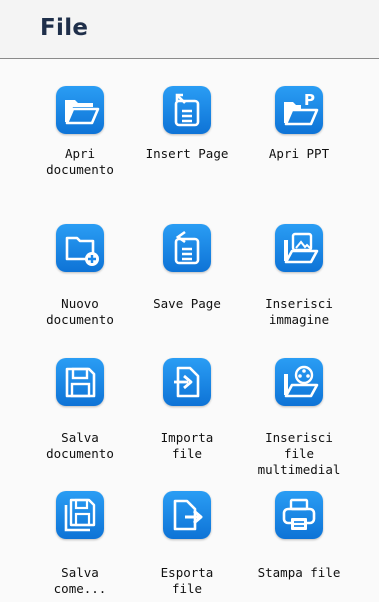 This screenshot has height=602, width=379. What do you see at coordinates (299, 418) in the screenshot?
I see `insert-multimedia-button: Inserisci file multimedial` at bounding box center [299, 418].